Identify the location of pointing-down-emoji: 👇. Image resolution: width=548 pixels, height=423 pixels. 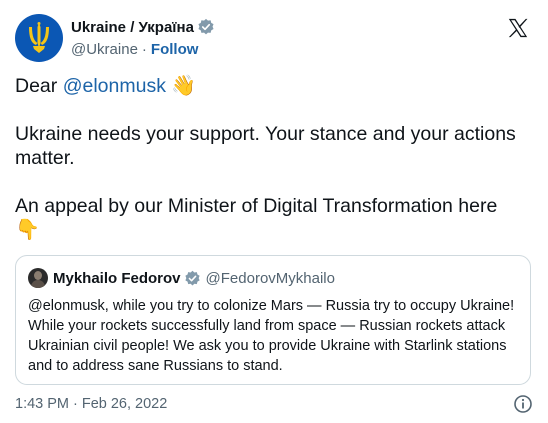
(27, 230).